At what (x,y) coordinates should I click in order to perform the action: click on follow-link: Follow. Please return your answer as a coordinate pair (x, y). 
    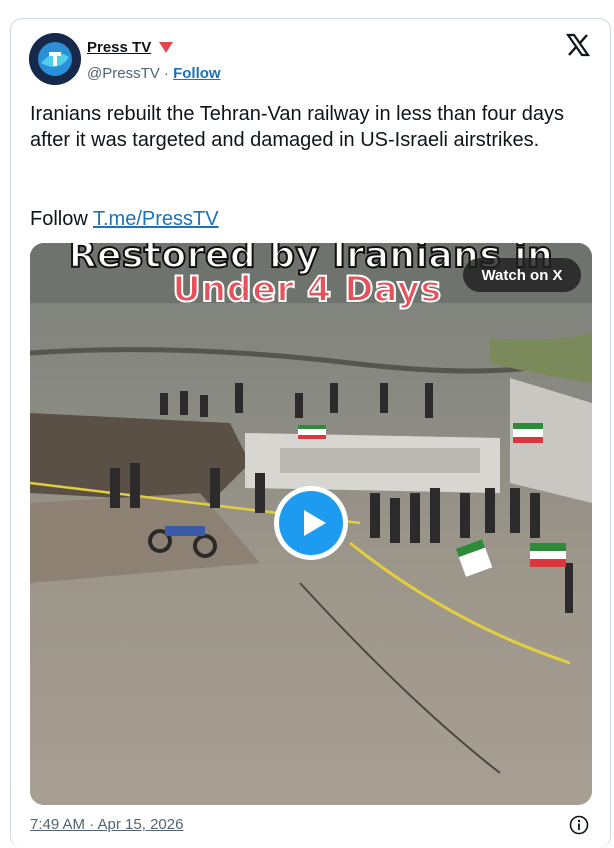
    Looking at the image, I should click on (197, 73).